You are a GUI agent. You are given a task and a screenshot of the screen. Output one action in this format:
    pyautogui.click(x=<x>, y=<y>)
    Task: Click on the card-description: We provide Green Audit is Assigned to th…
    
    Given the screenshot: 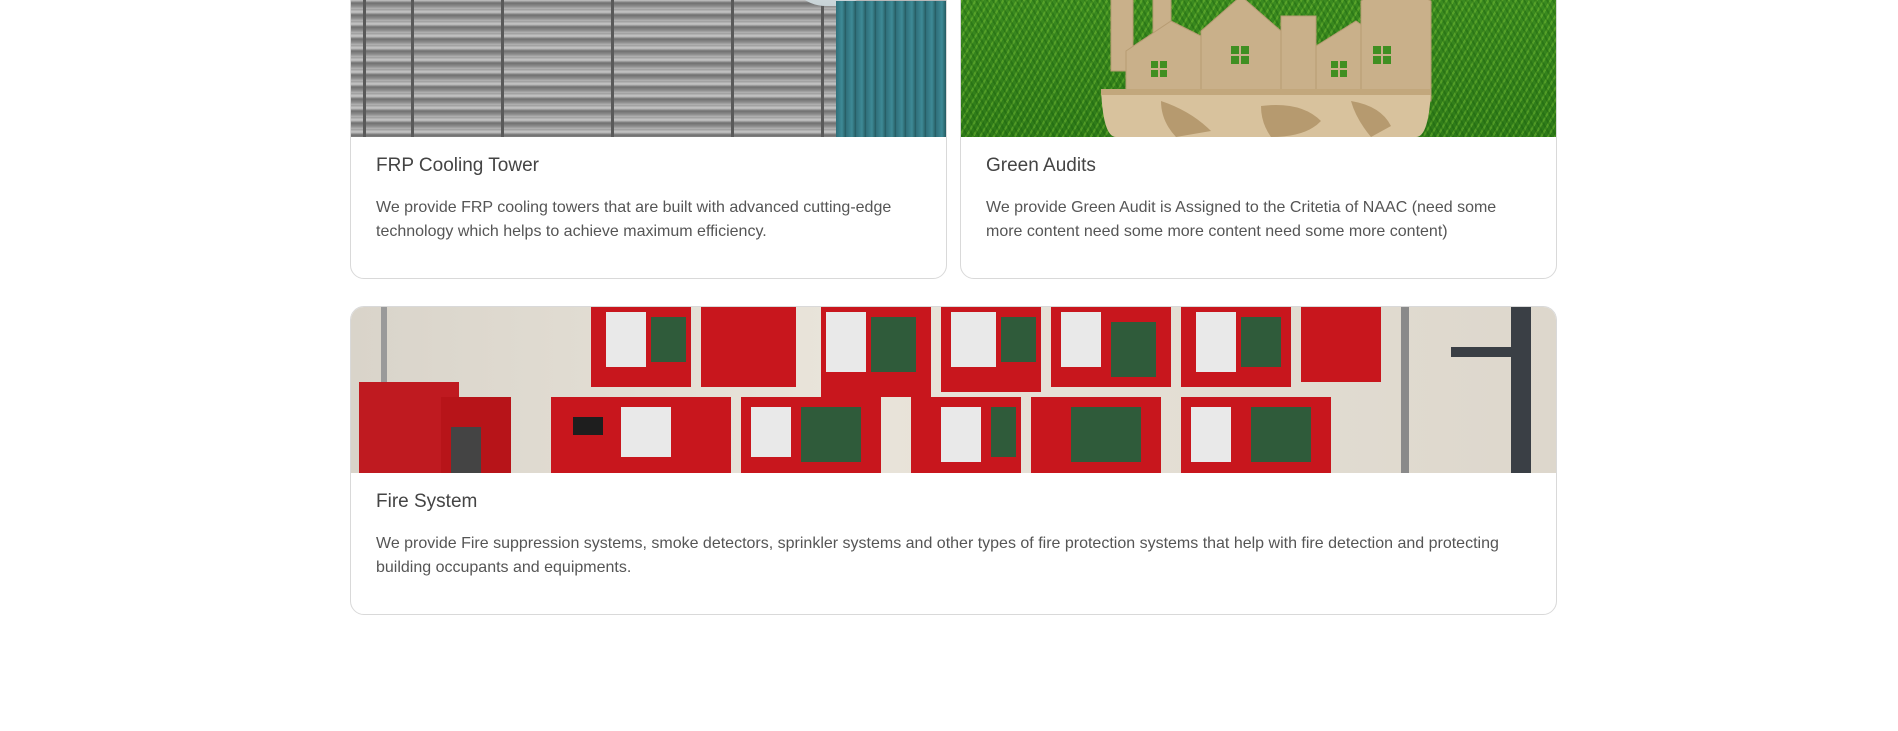 What is the action you would take?
    pyautogui.click(x=1241, y=219)
    